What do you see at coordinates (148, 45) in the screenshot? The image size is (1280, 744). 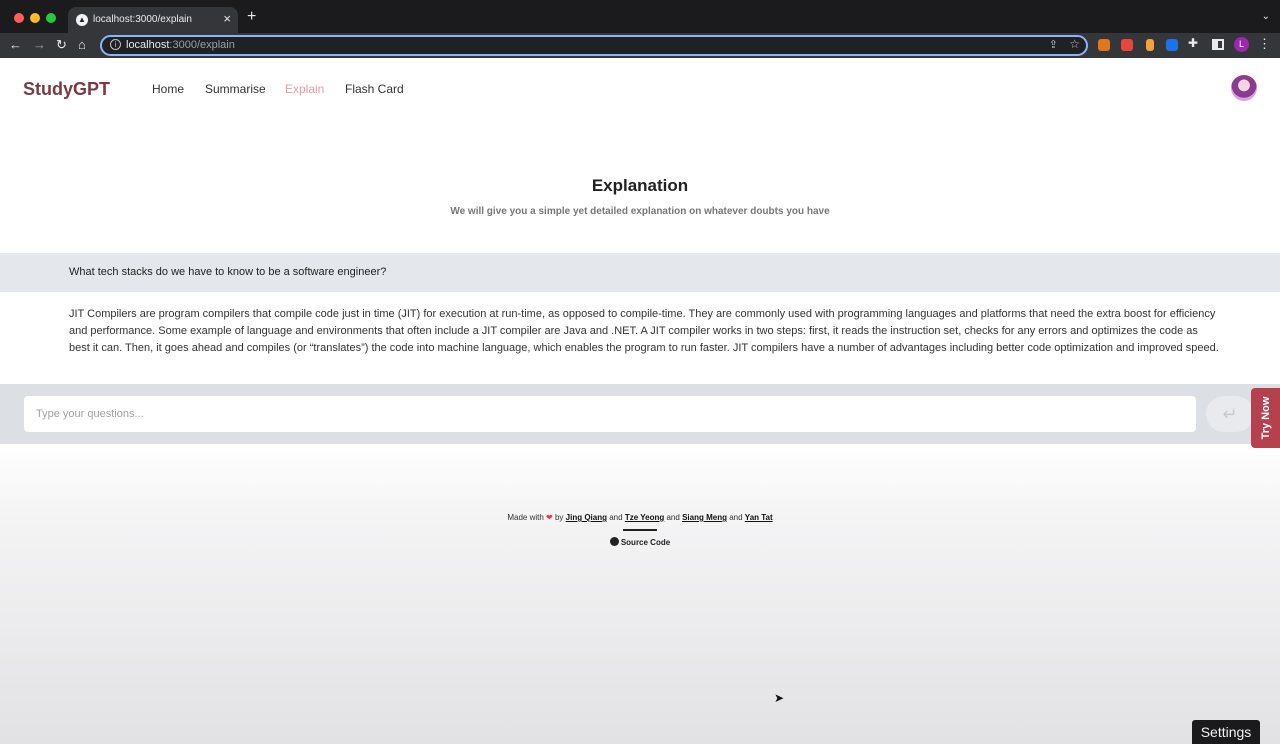 I see `url-host: localhost` at bounding box center [148, 45].